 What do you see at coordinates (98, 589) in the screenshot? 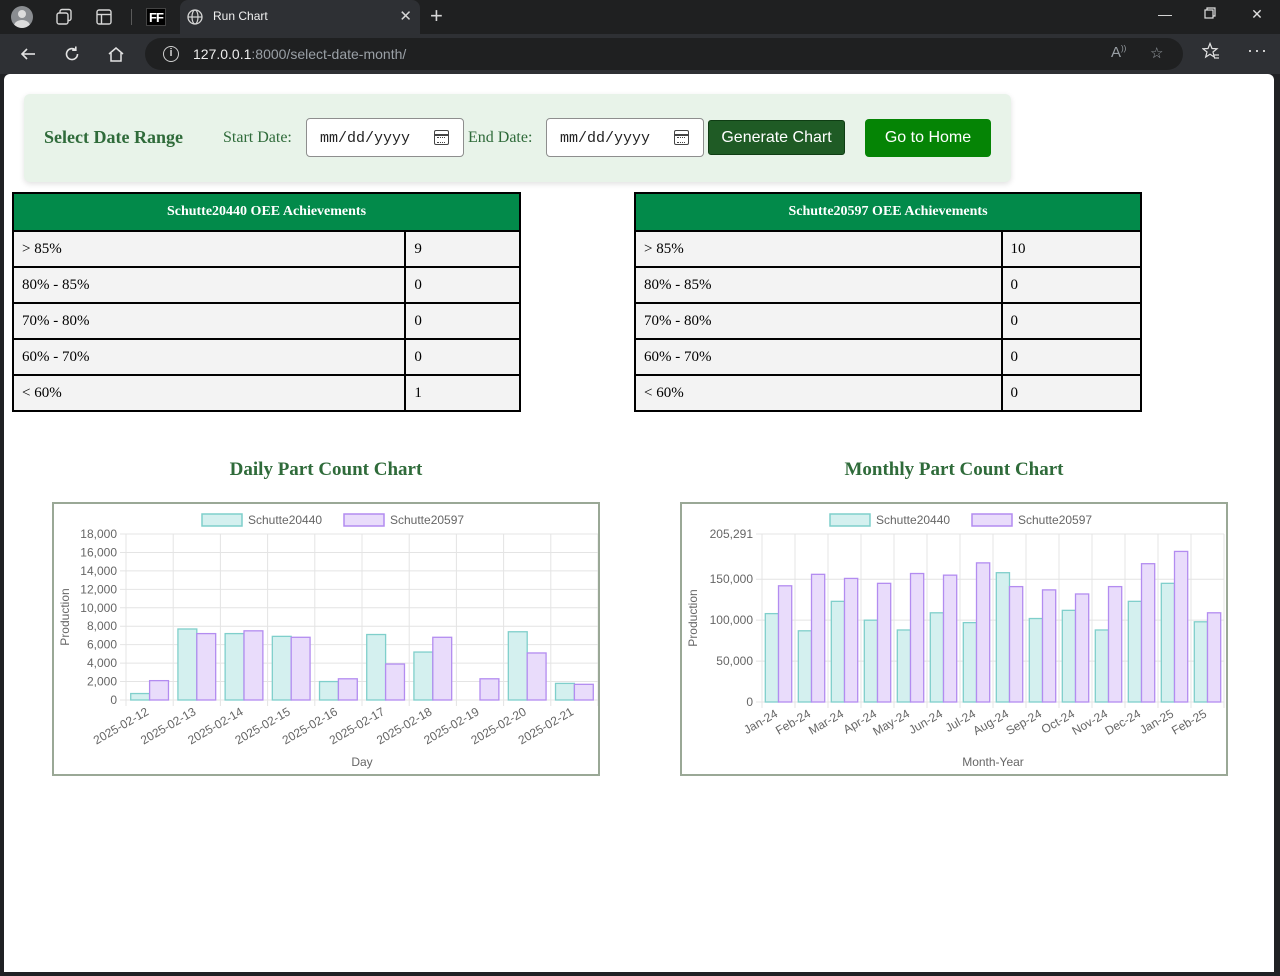
I see `y-tick-label: 12,000` at bounding box center [98, 589].